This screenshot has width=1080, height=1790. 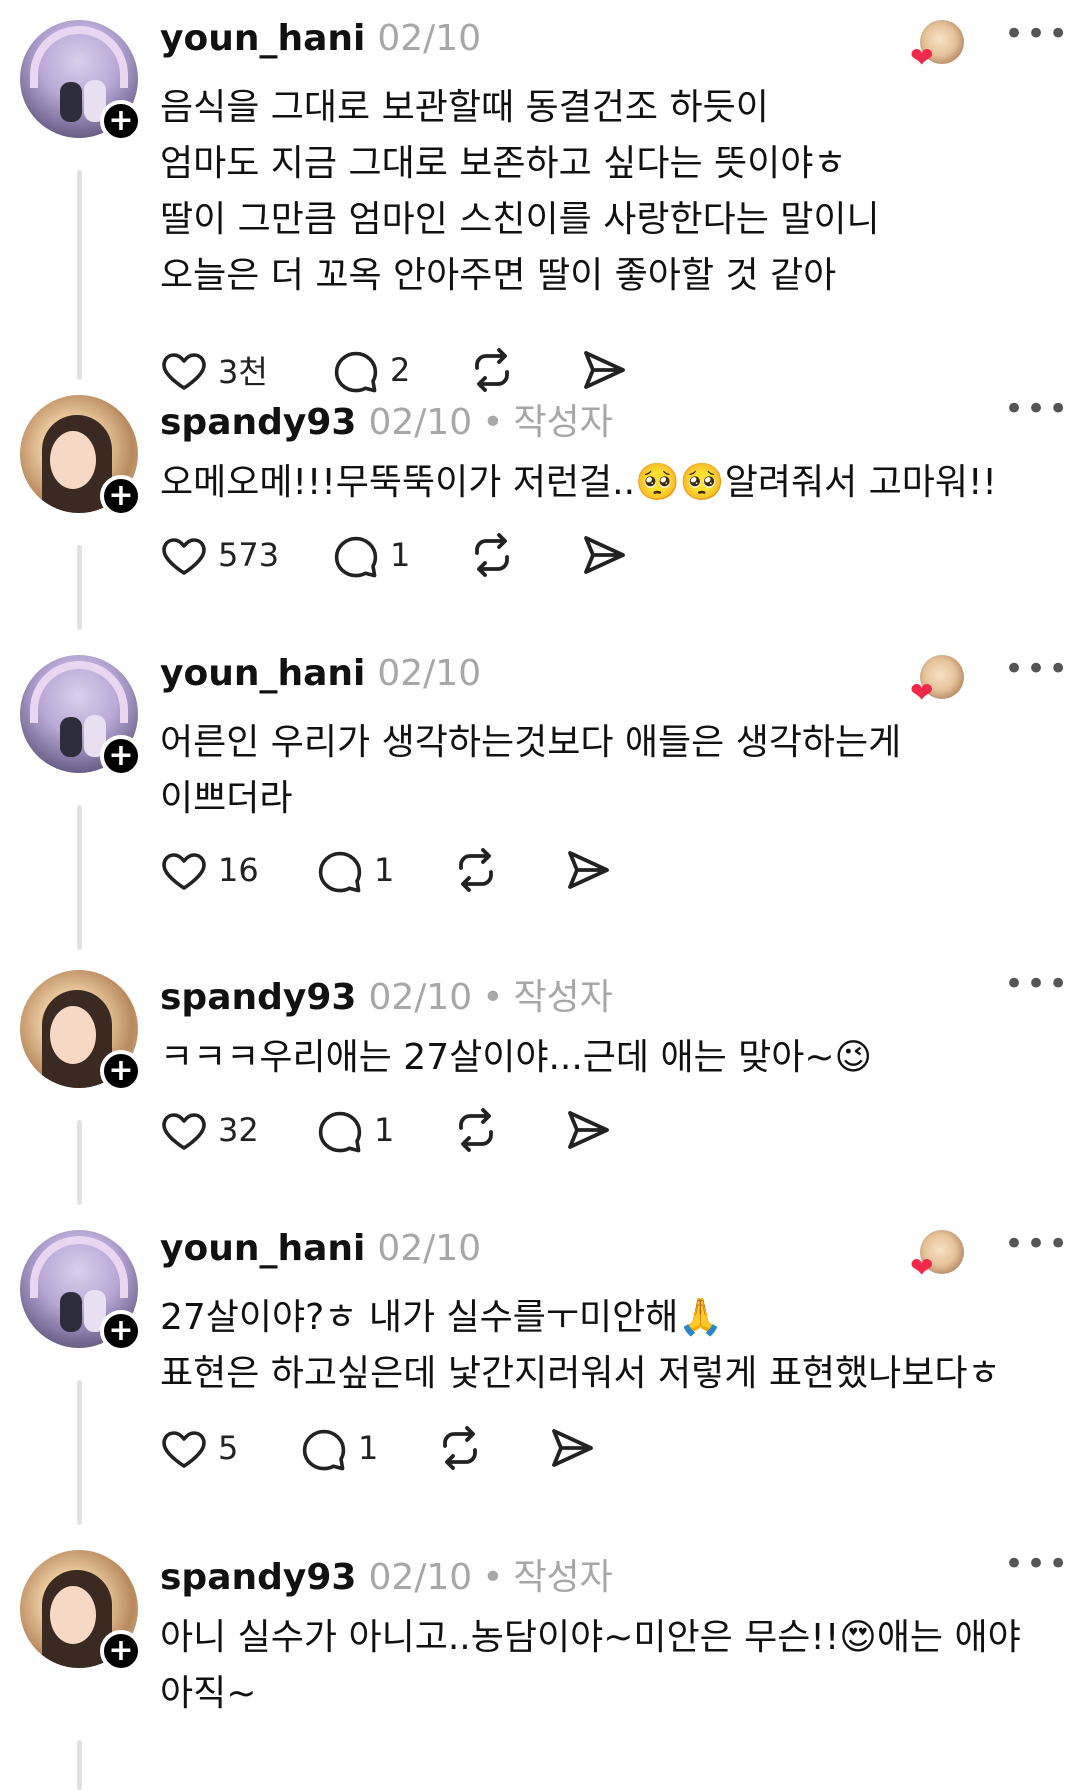 What do you see at coordinates (563, 997) in the screenshot?
I see `author-label: 작성자` at bounding box center [563, 997].